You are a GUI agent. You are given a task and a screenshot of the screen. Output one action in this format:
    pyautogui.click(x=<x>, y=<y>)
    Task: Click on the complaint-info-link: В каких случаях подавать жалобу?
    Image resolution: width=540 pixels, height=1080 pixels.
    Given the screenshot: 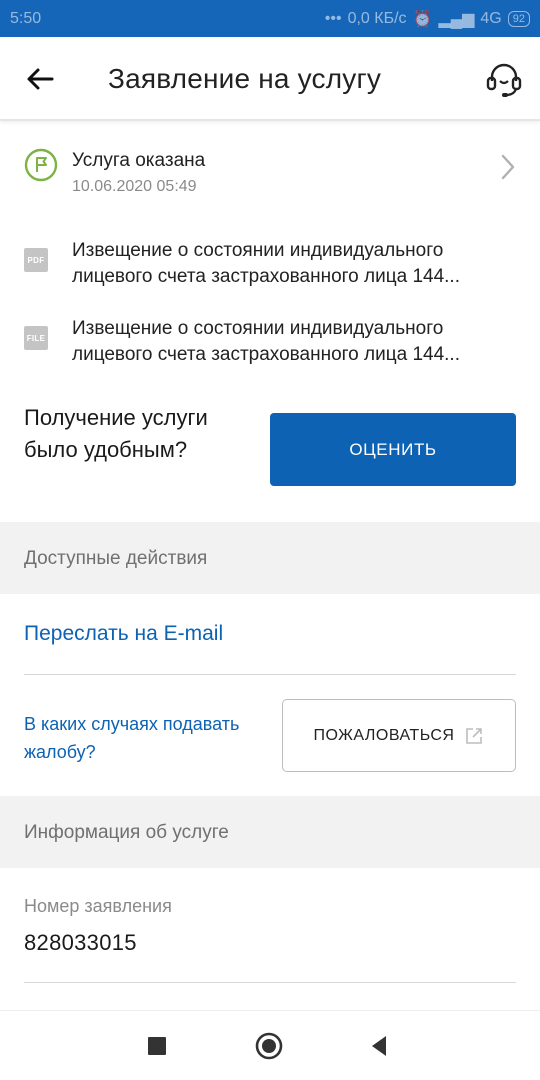 What is the action you would take?
    pyautogui.click(x=139, y=738)
    